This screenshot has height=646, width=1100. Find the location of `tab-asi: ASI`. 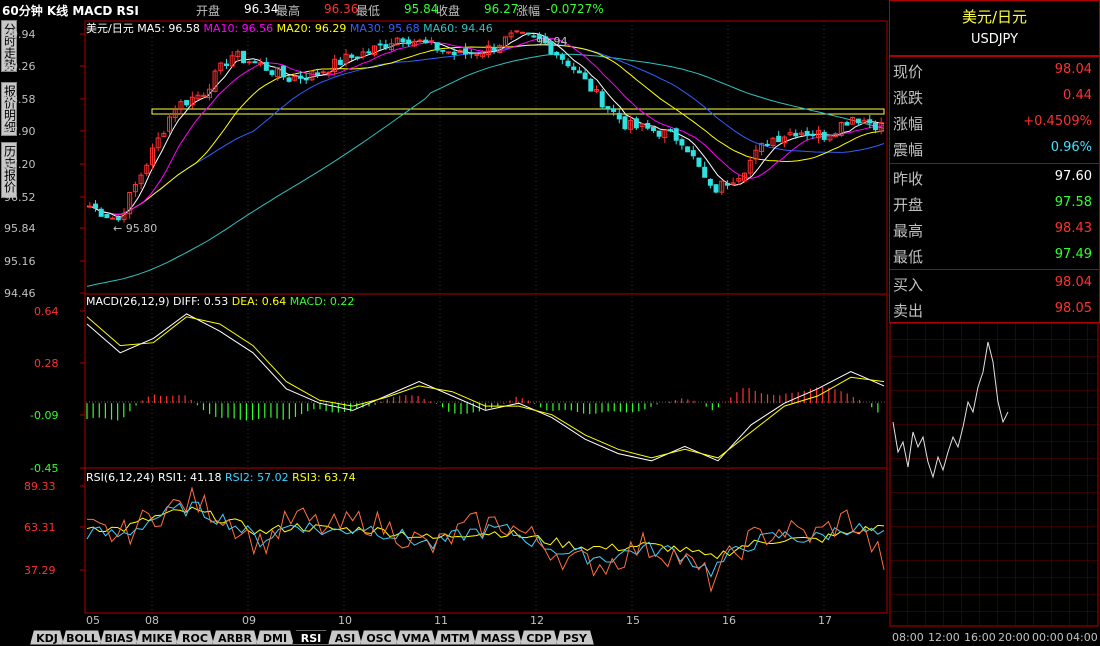

tab-asi: ASI is located at coordinates (345, 637).